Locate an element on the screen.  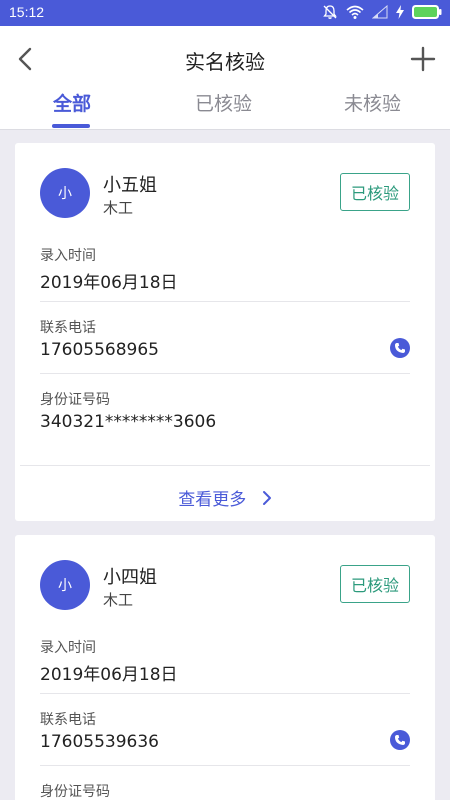
id-field: 身份证号码 340321********3606 is located at coordinates (225, 410).